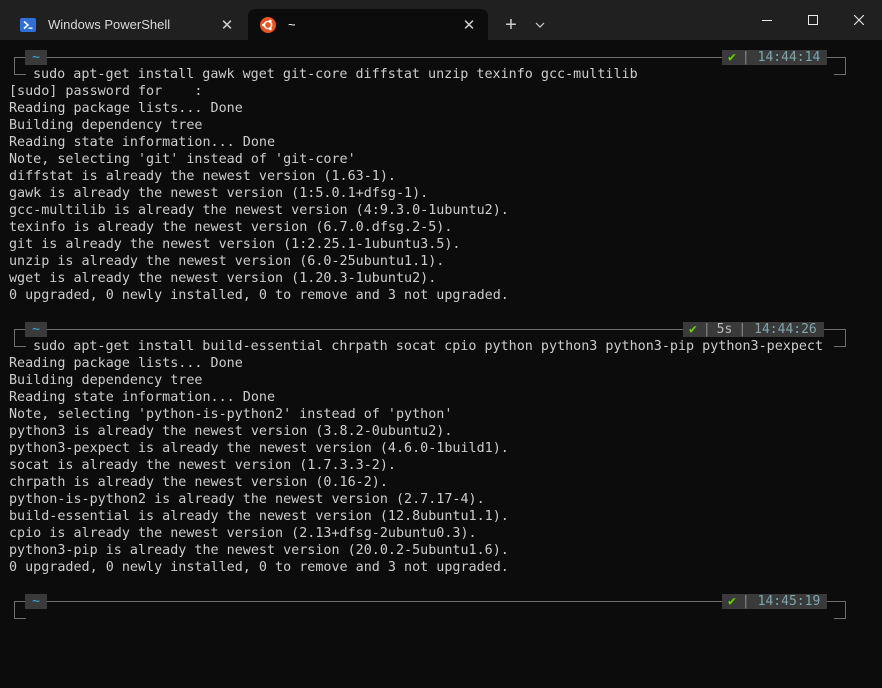 The width and height of the screenshot is (882, 688). What do you see at coordinates (789, 57) in the screenshot?
I see `timestamp: 14:44:14` at bounding box center [789, 57].